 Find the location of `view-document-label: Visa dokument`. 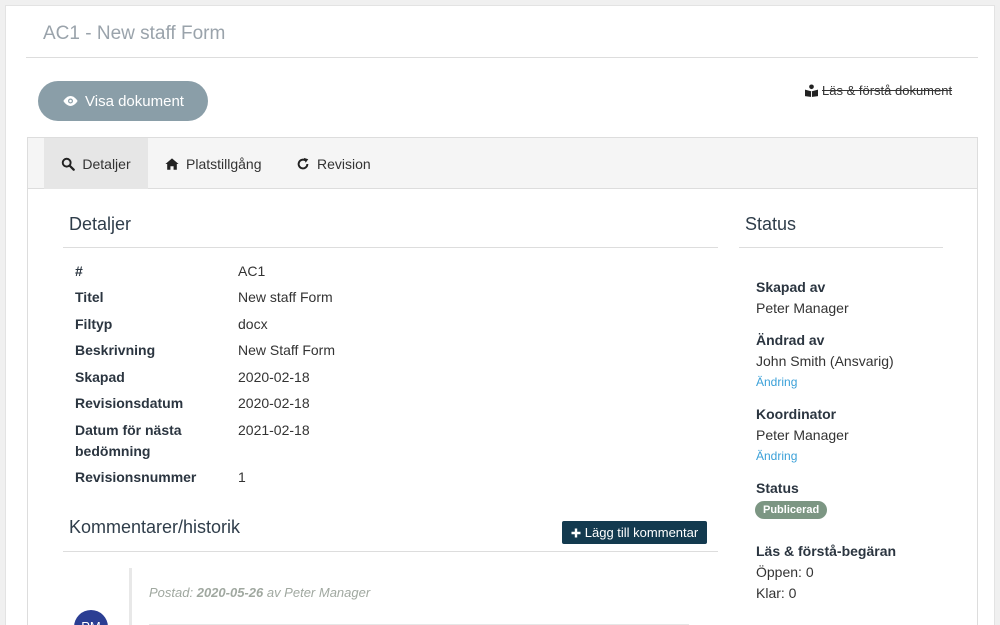

view-document-label: Visa dokument is located at coordinates (134, 101).